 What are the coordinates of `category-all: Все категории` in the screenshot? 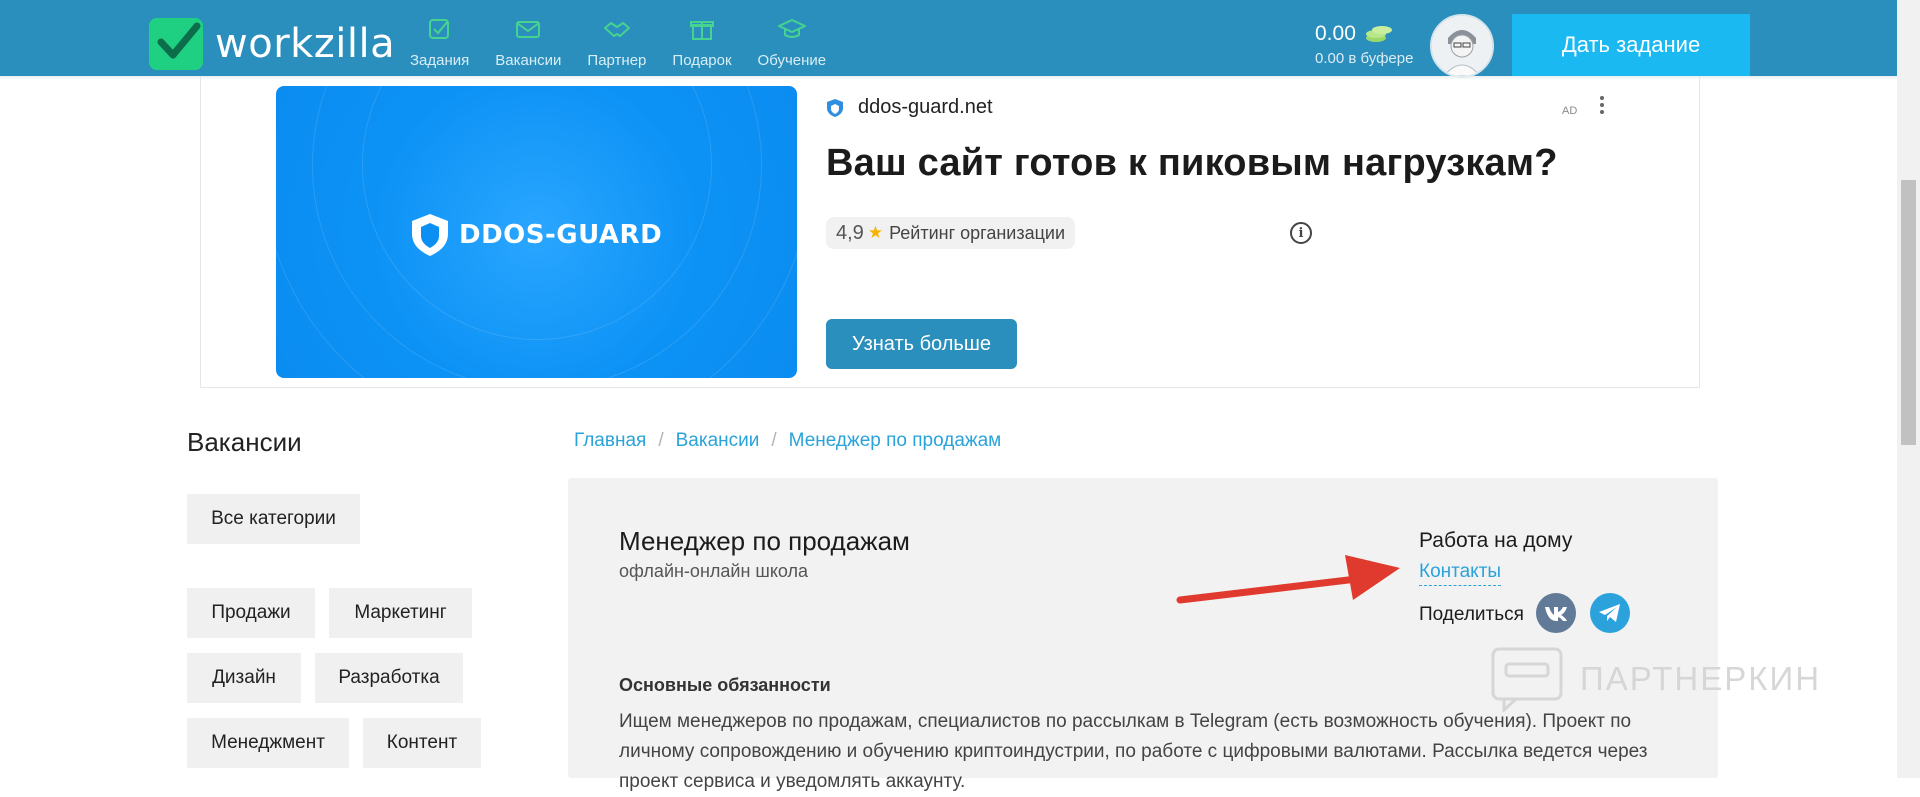 It's located at (273, 519).